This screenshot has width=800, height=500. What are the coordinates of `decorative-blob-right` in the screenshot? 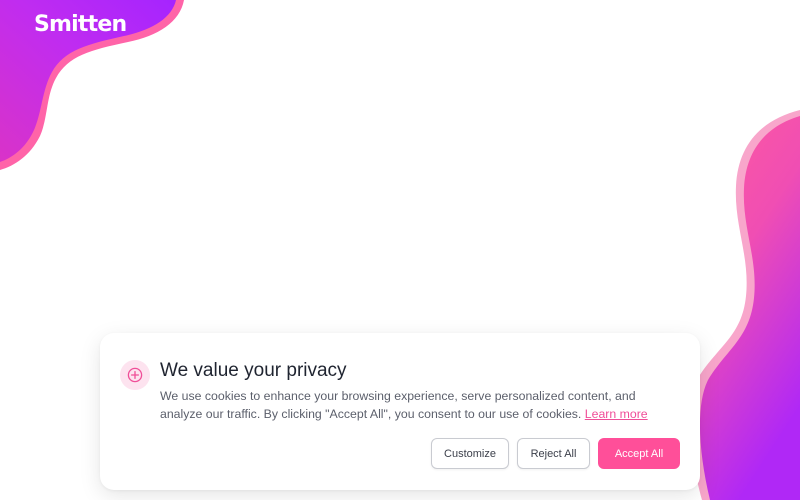 It's located at (745, 305).